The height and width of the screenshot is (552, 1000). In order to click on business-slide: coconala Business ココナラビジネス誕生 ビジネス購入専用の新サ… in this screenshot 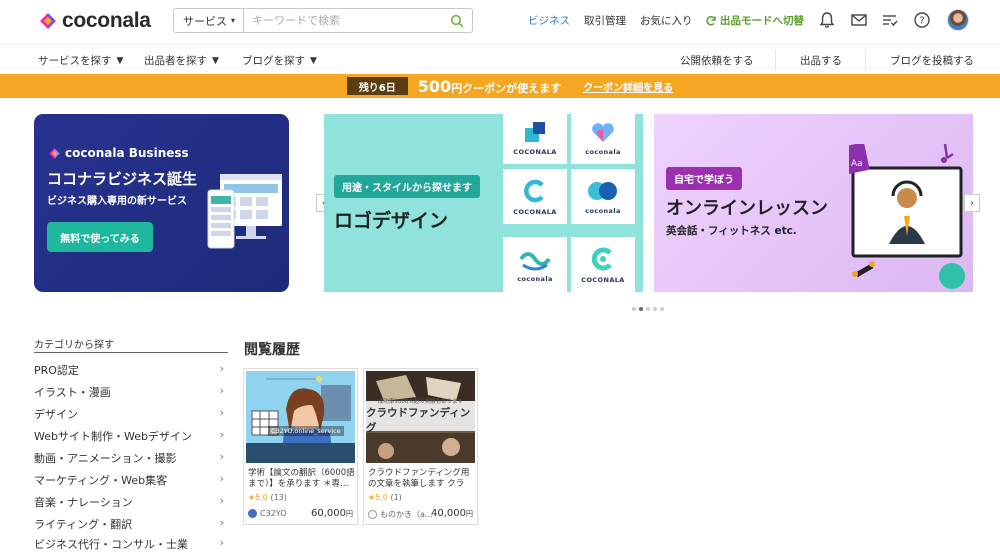, I will do `click(161, 203)`.